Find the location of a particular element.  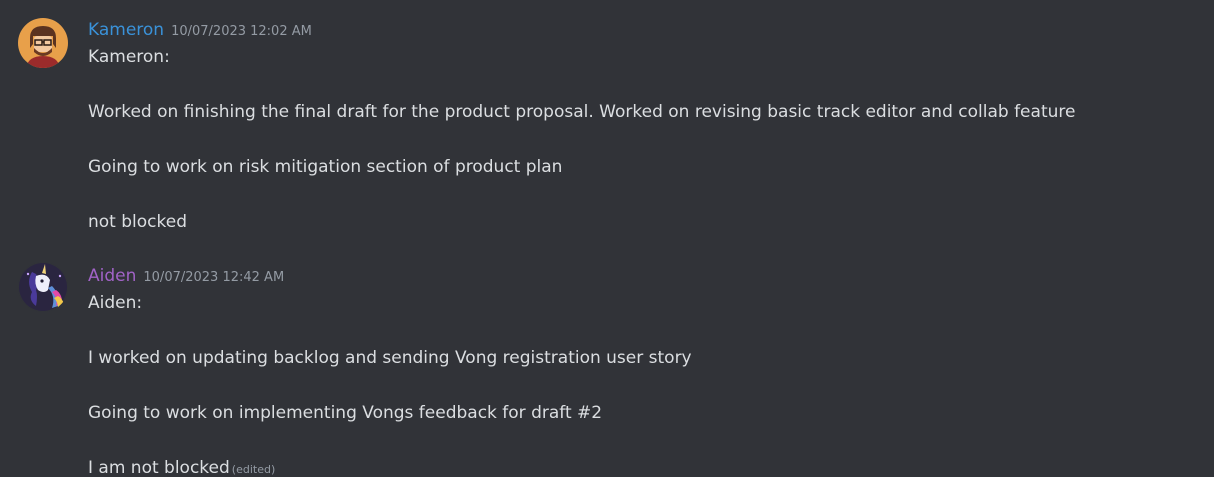

message-line: Aiden: is located at coordinates (115, 303).